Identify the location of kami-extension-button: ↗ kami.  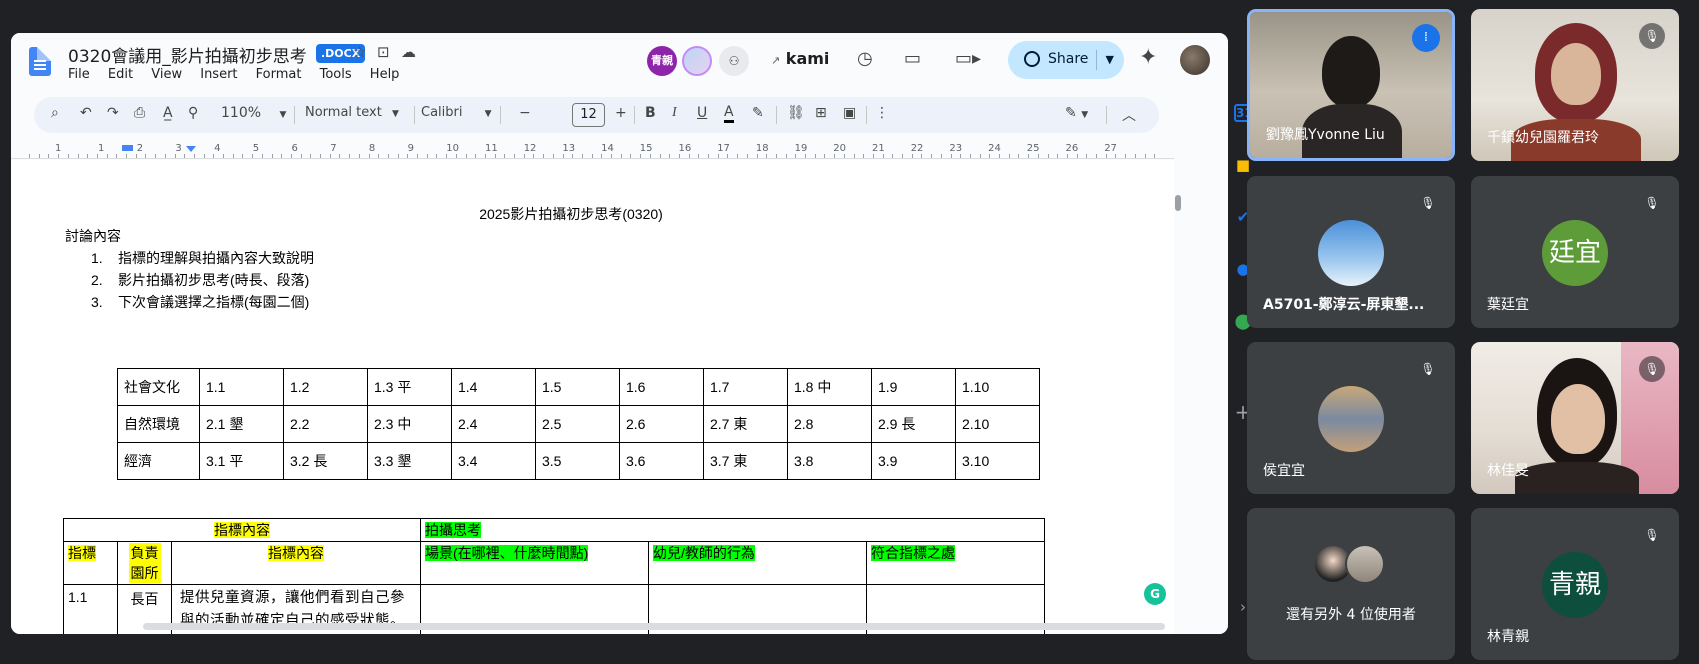
(800, 58).